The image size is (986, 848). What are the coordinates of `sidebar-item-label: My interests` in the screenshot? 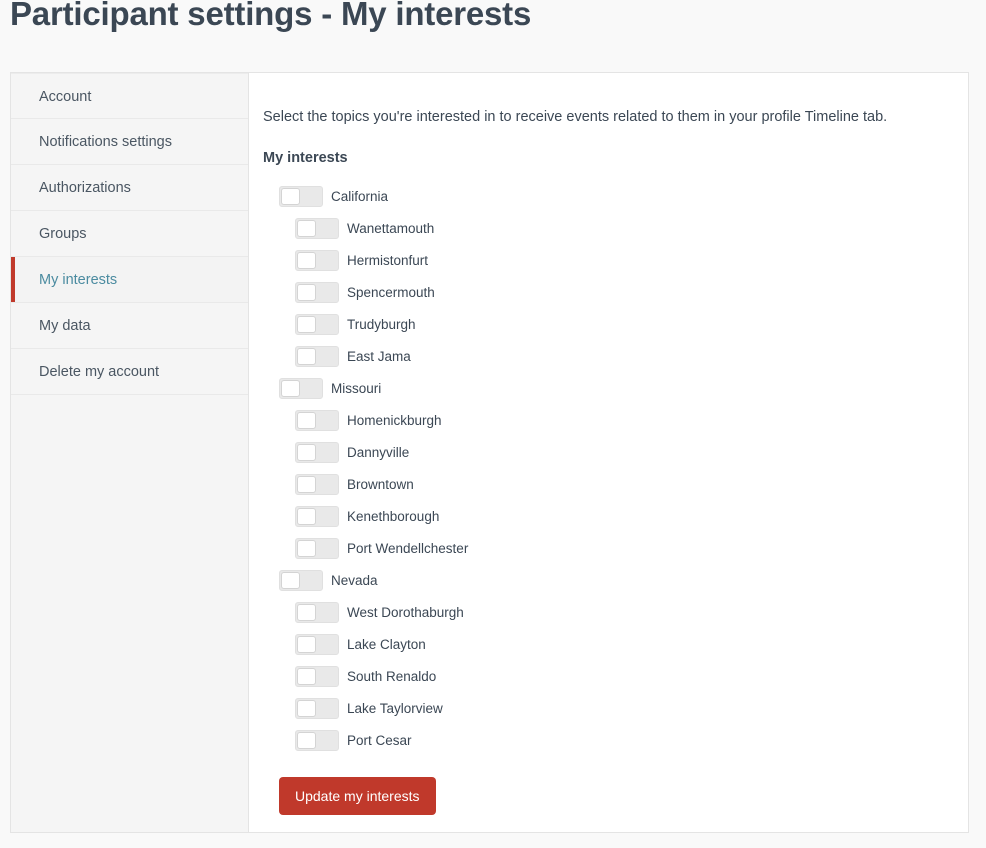 It's located at (78, 280).